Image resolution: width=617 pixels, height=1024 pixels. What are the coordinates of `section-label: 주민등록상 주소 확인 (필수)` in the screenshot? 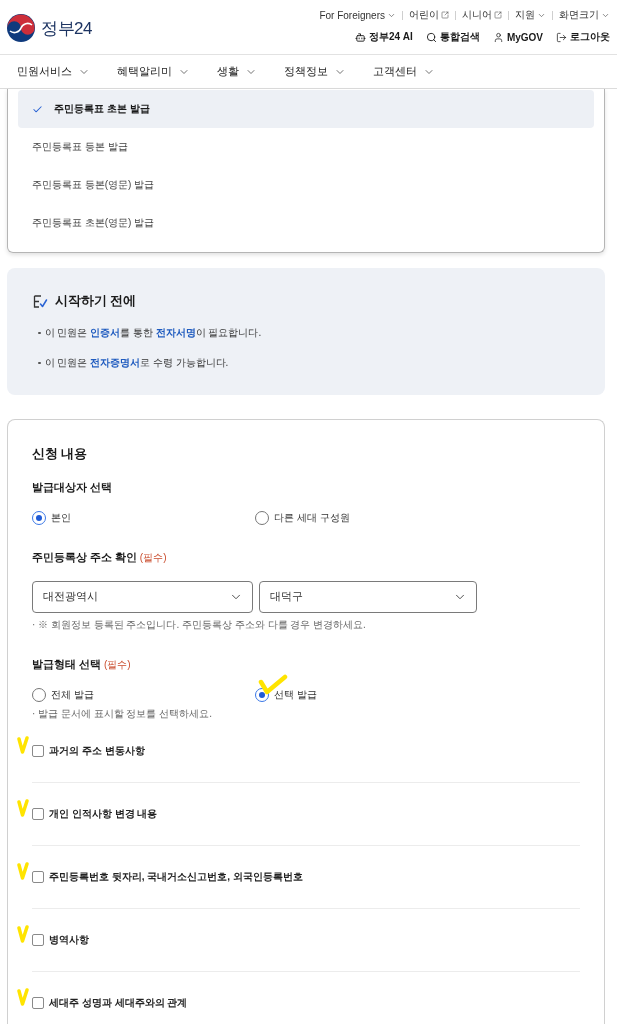 It's located at (100, 557).